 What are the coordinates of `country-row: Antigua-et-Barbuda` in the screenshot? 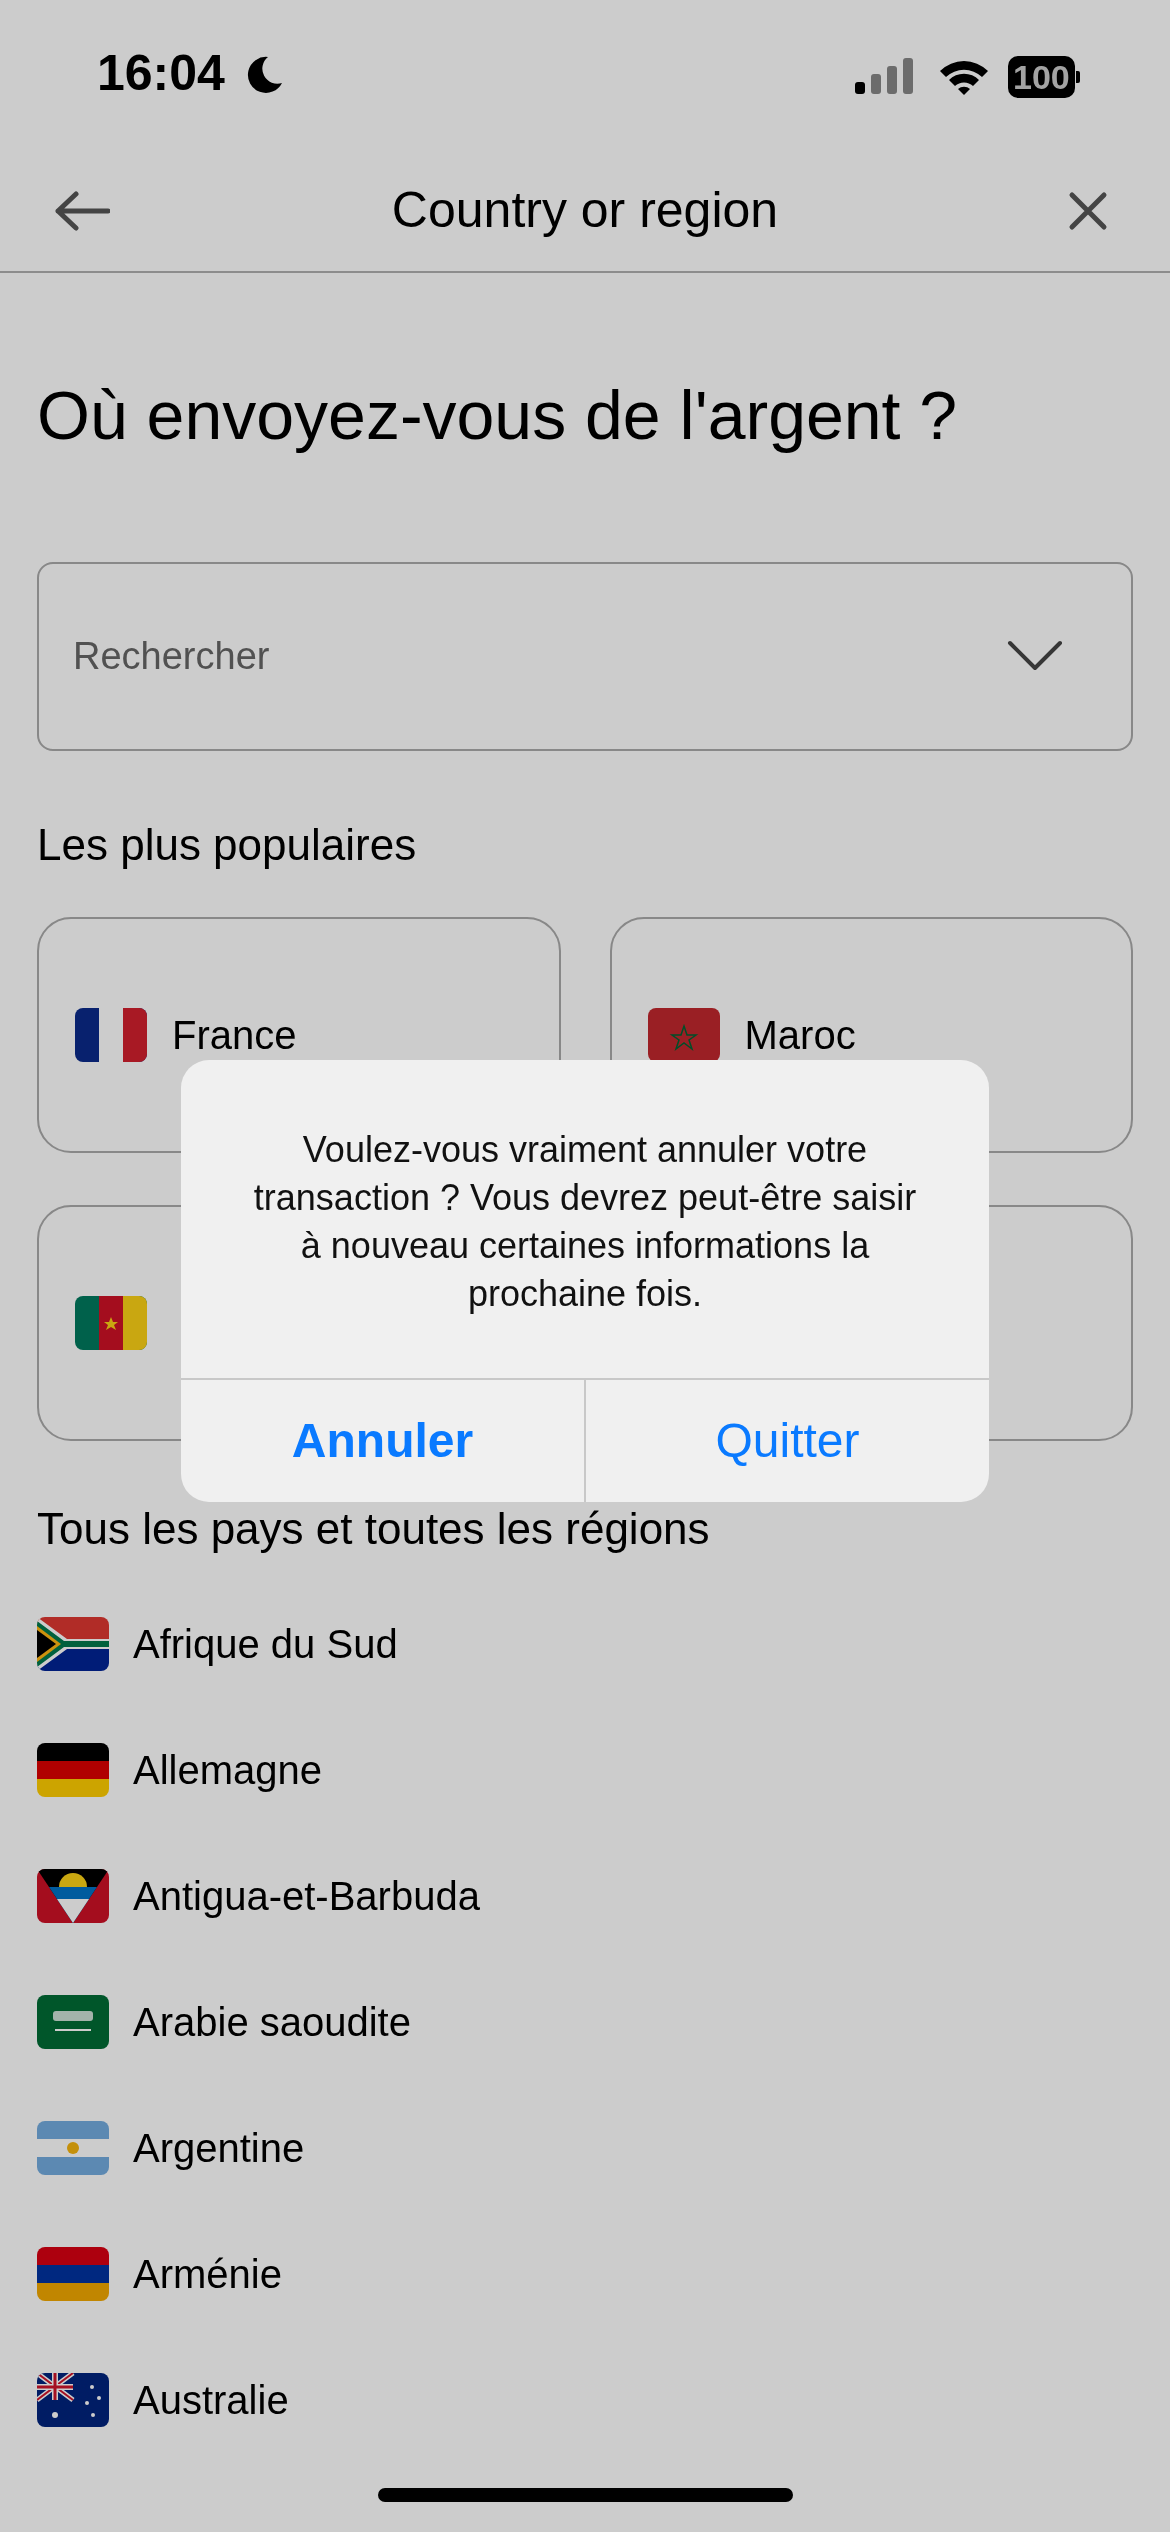 It's located at (585, 1896).